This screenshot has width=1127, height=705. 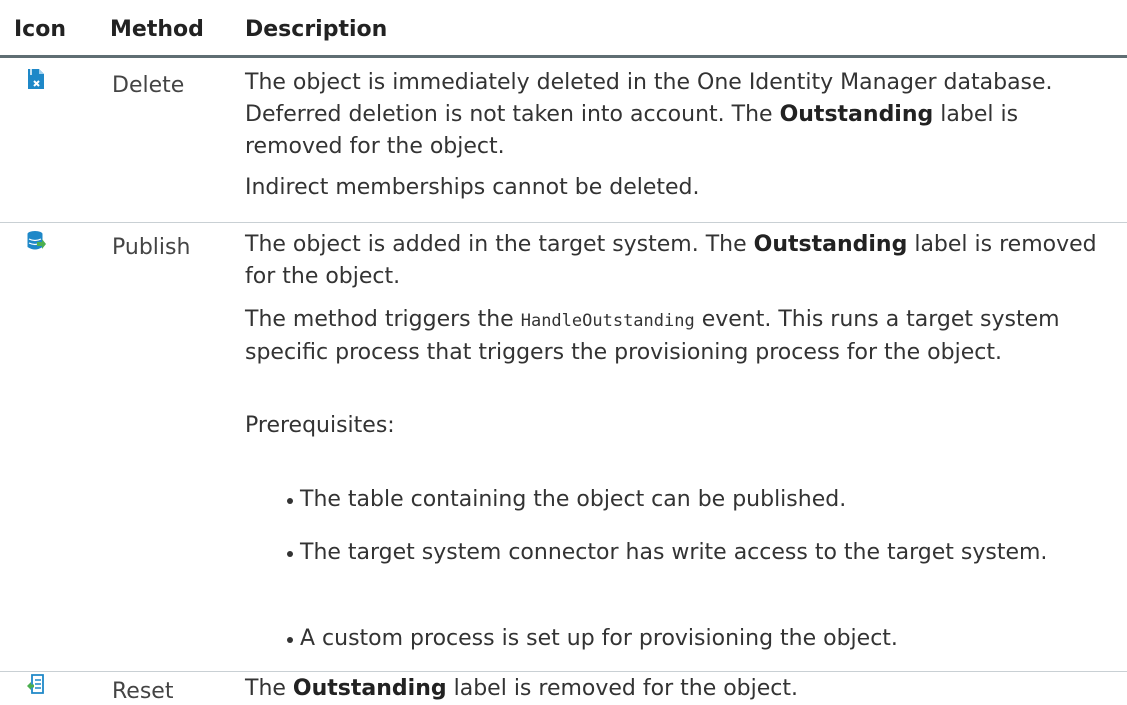 What do you see at coordinates (320, 425) in the screenshot?
I see `prerequisites-heading: Prerequisites:` at bounding box center [320, 425].